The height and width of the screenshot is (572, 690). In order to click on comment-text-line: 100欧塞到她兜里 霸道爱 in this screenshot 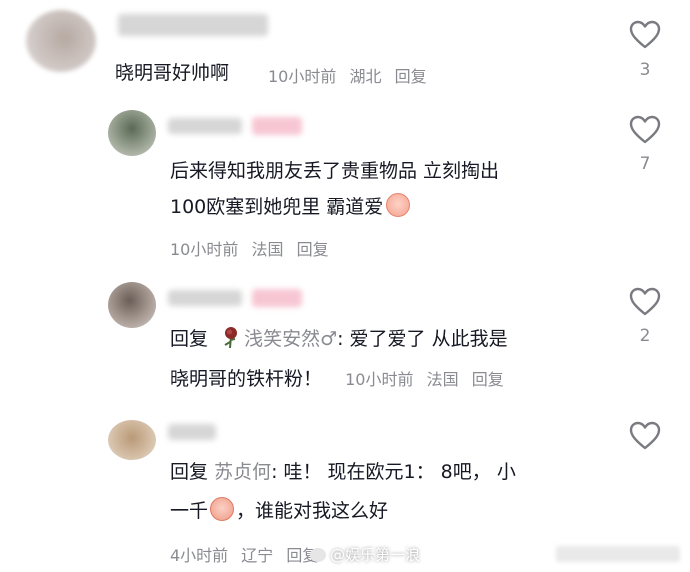, I will do `click(290, 207)`.